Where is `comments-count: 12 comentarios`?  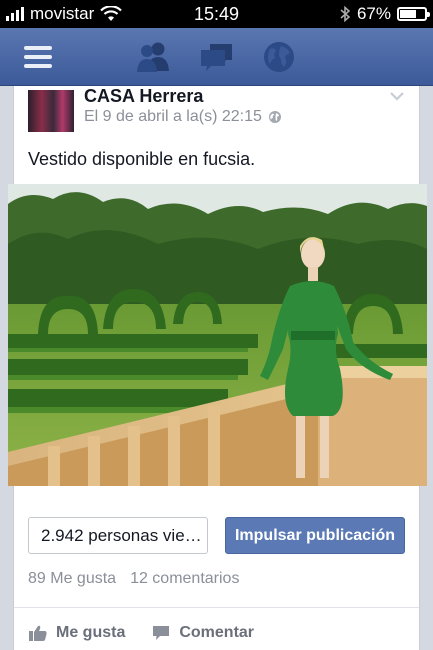 comments-count: 12 comentarios is located at coordinates (184, 579).